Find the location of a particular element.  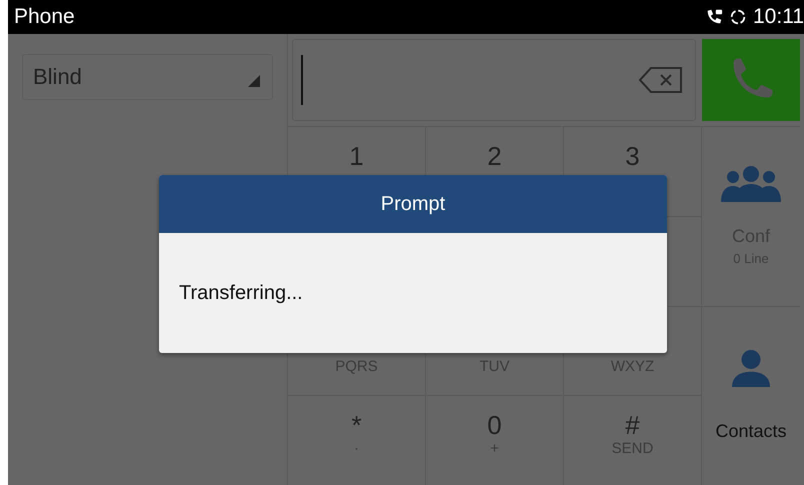

side-button: Contacts is located at coordinates (751, 395).